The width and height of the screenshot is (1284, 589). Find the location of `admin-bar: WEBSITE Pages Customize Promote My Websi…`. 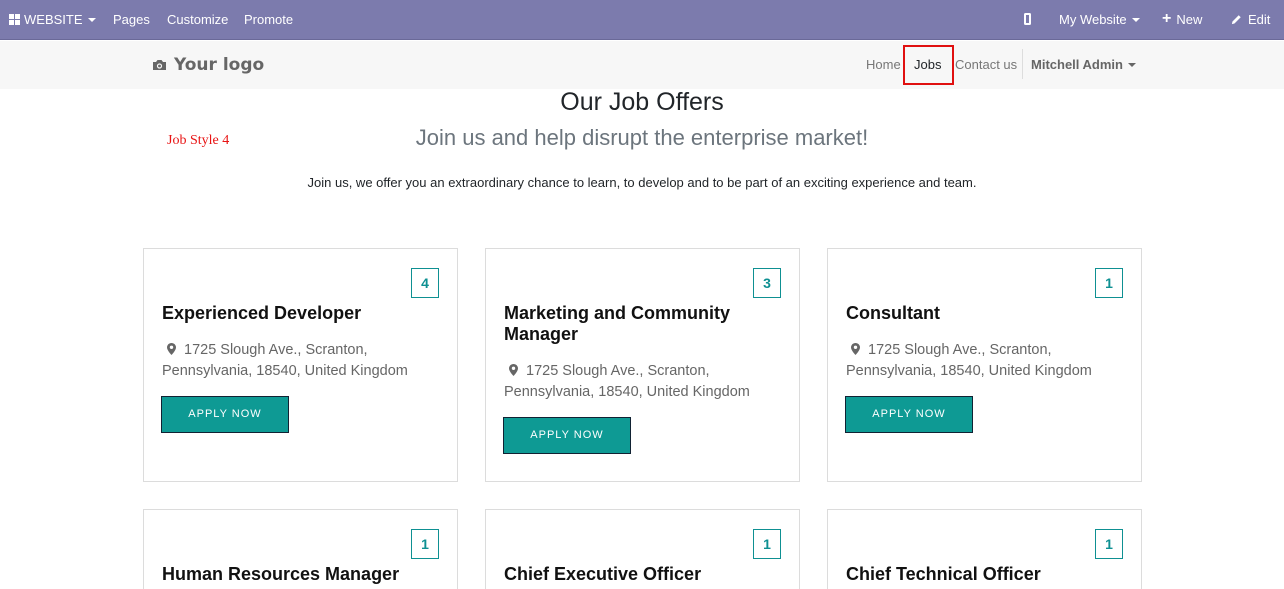

admin-bar: WEBSITE Pages Customize Promote My Websi… is located at coordinates (642, 20).